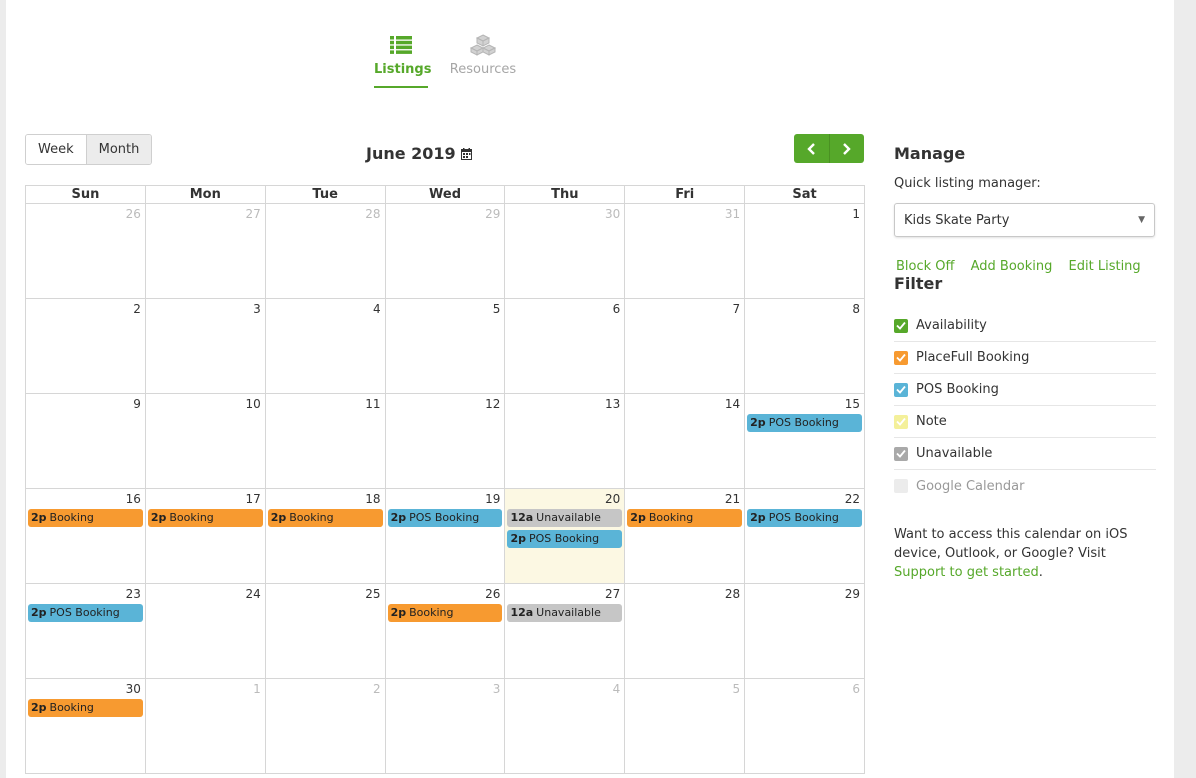  Describe the element at coordinates (805, 346) in the screenshot. I see `day-cell: 8` at that location.